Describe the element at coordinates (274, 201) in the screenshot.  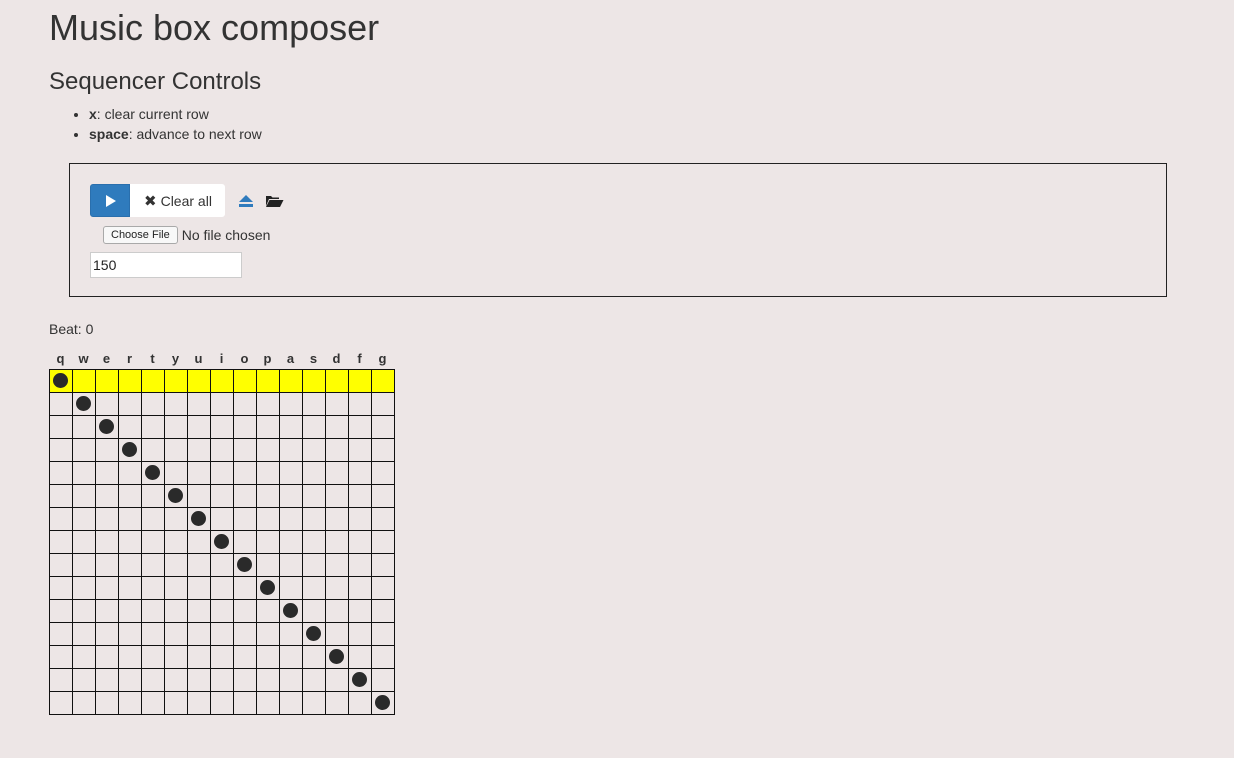
I see `folder-open-icon` at that location.